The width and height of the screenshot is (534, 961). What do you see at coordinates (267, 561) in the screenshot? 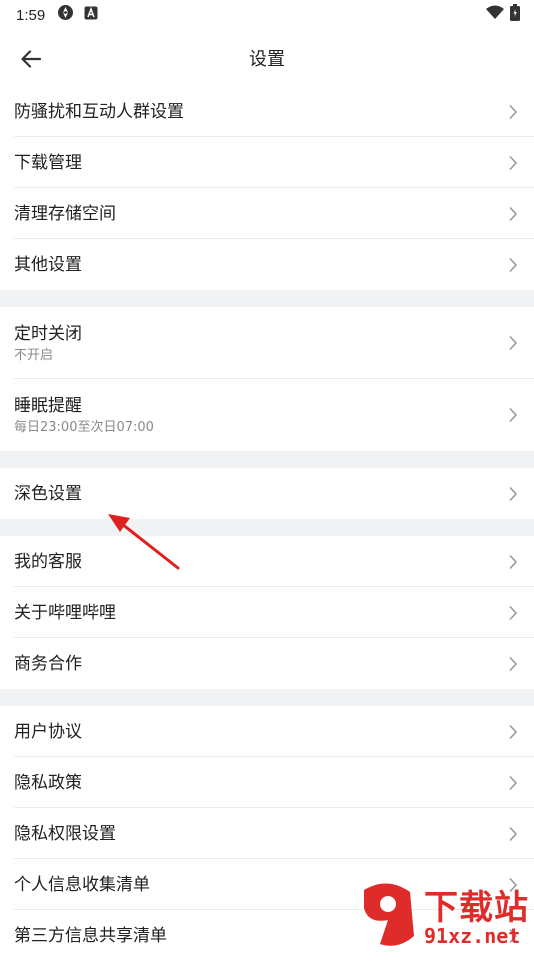
I see `setting-customer-service: 我的客服` at bounding box center [267, 561].